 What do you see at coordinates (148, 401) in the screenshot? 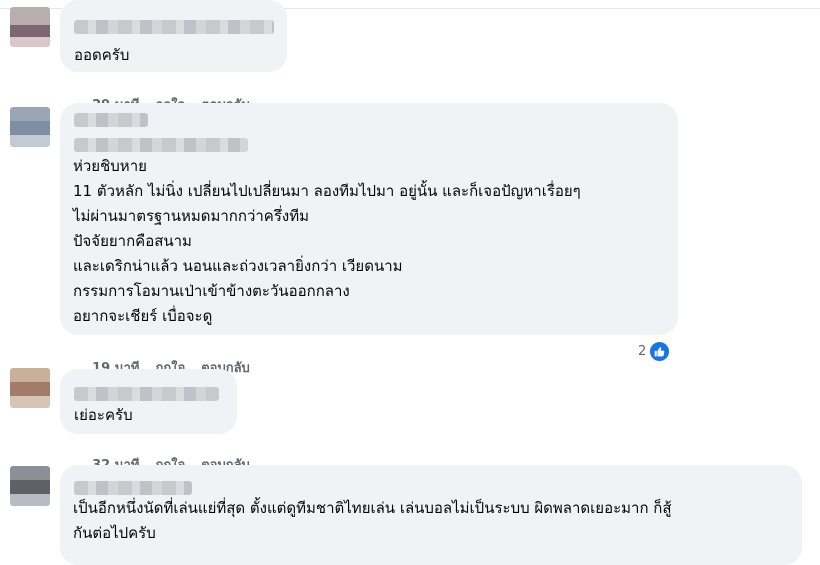
I see `comment-bubble: เย่อะครับ` at bounding box center [148, 401].